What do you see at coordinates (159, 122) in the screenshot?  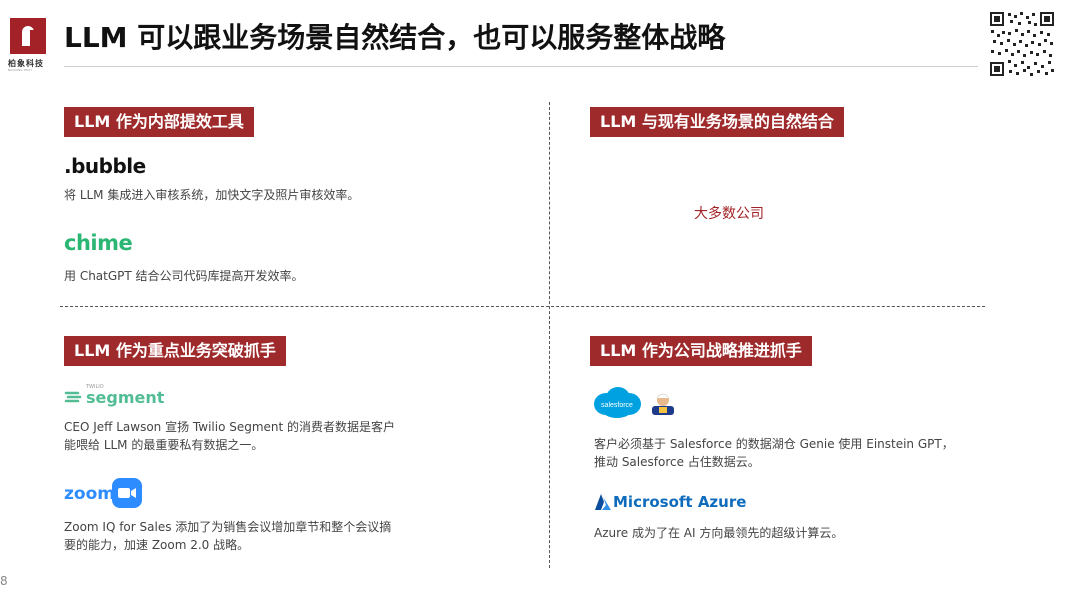 I see `section-heading-internal-tools: LLM 作为内部提效工具` at bounding box center [159, 122].